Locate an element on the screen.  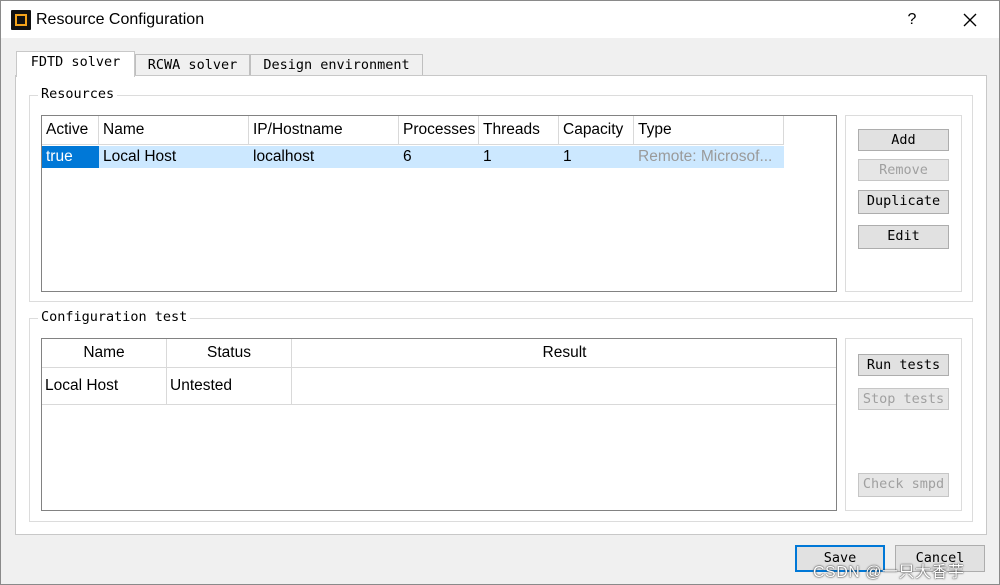
resources-group-title: Resources is located at coordinates (78, 94).